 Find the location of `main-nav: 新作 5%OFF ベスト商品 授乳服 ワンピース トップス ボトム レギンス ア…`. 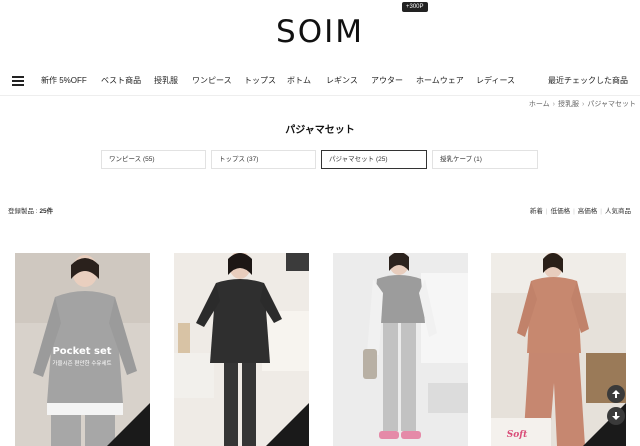

main-nav: 新作 5%OFF ベスト商品 授乳服 ワンピース トップス ボトム レギンス ア… is located at coordinates (320, 80).